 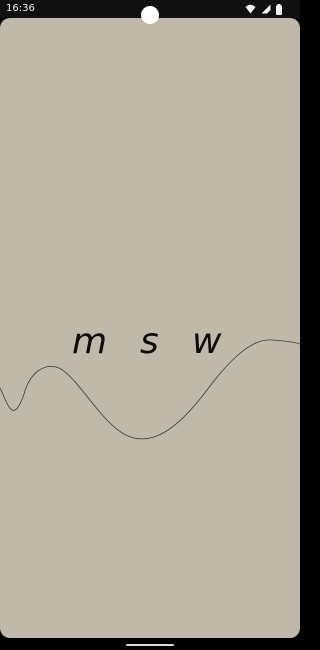 What do you see at coordinates (90, 341) in the screenshot?
I see `letter-m: m` at bounding box center [90, 341].